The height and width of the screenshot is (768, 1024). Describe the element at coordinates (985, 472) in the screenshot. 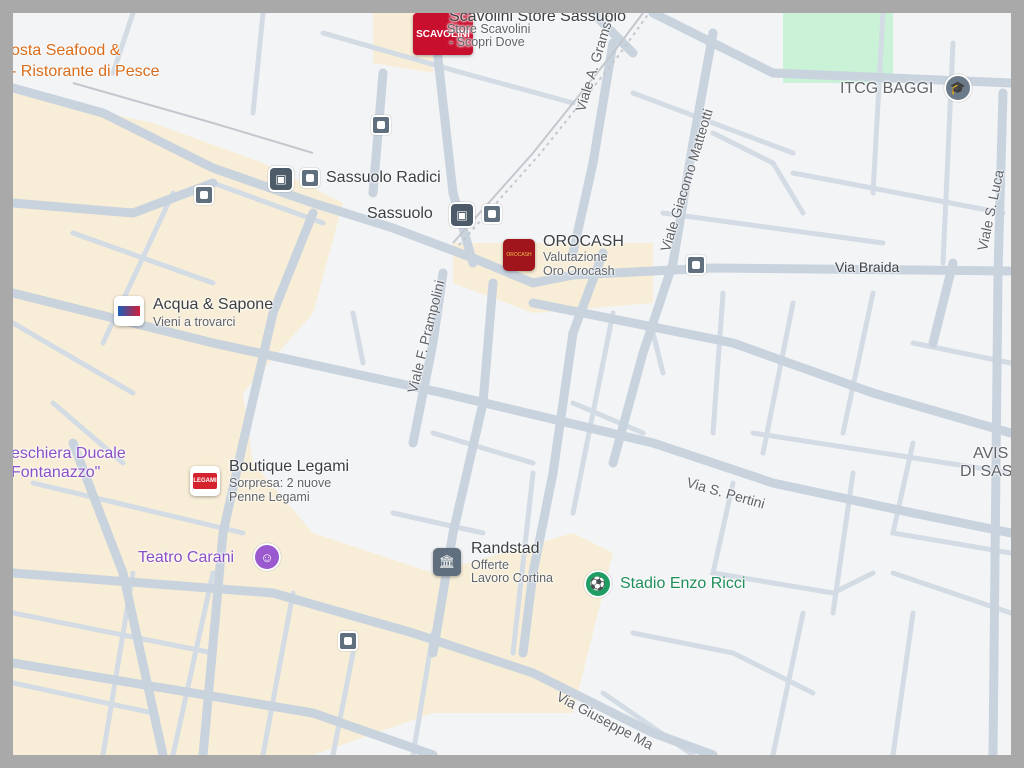

I see `poi-avis-line2: DI SAS` at that location.